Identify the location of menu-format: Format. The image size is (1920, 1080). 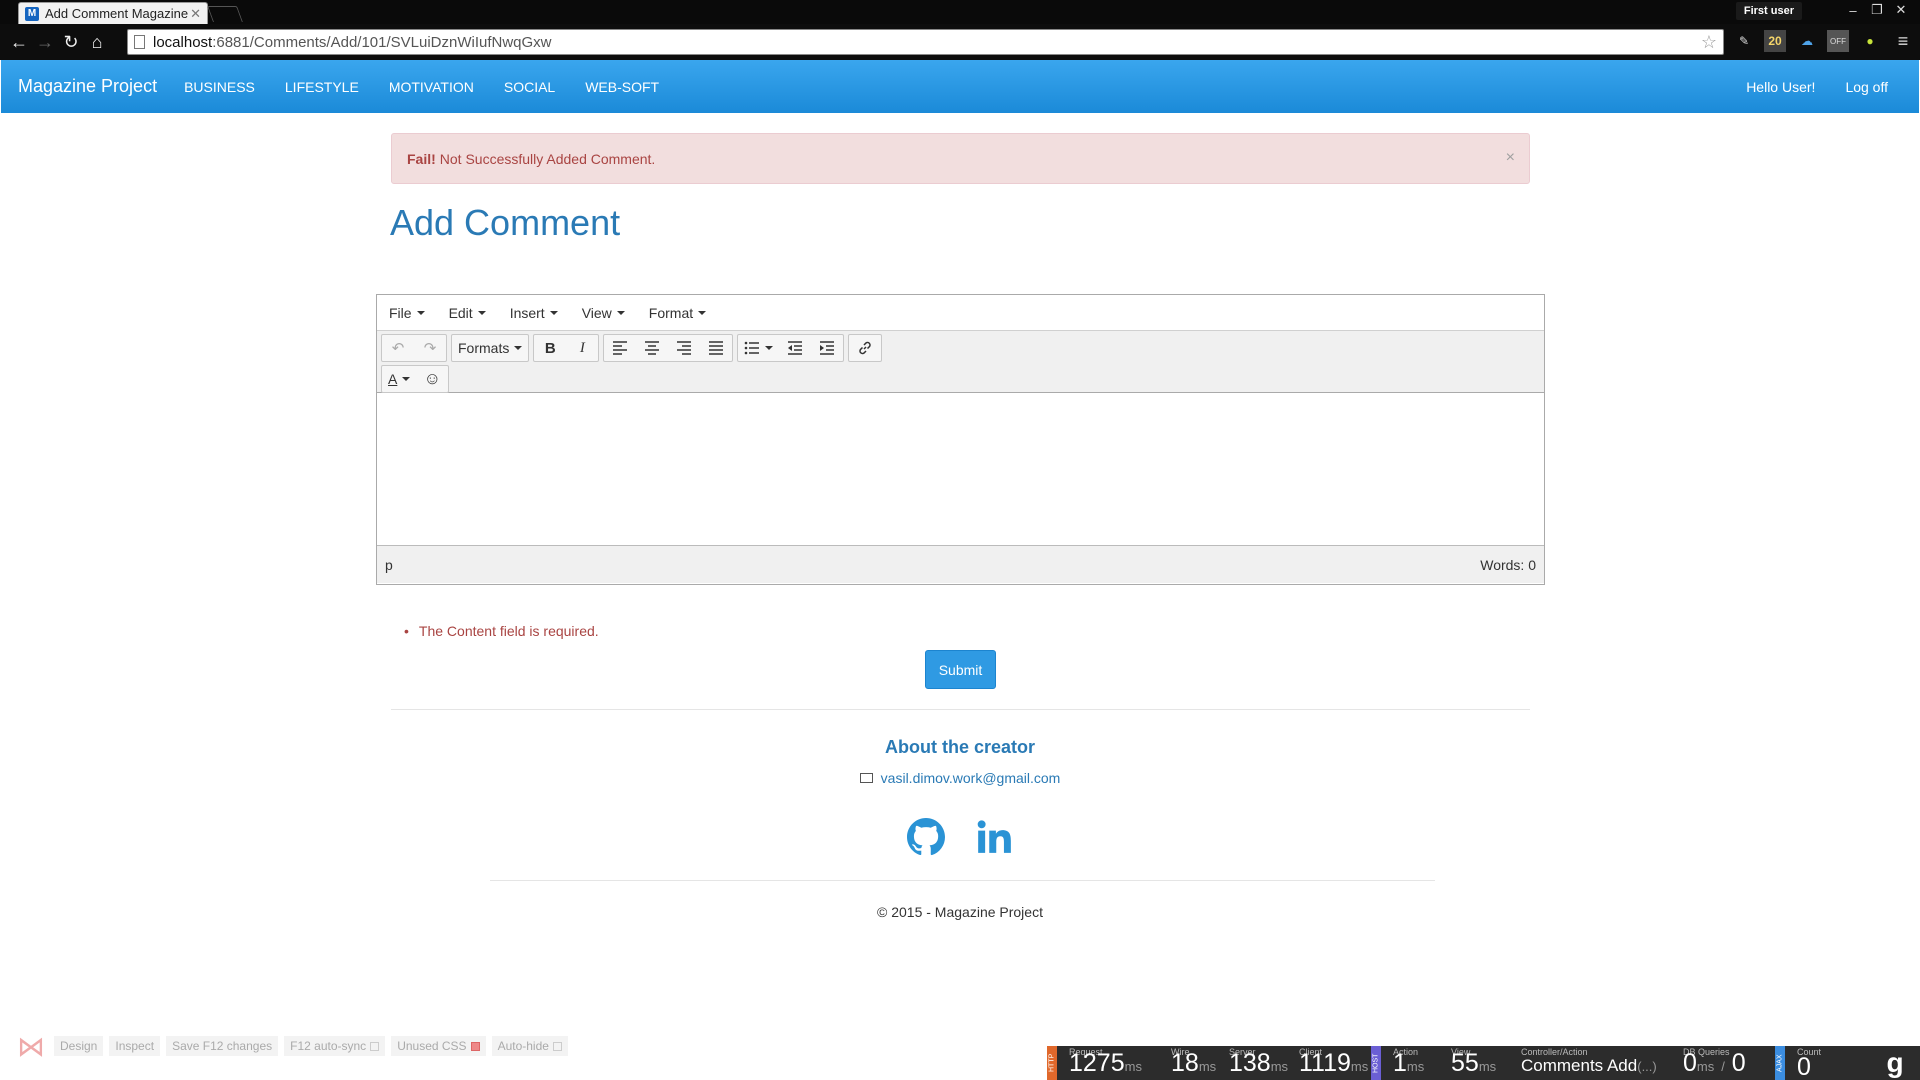
(678, 313).